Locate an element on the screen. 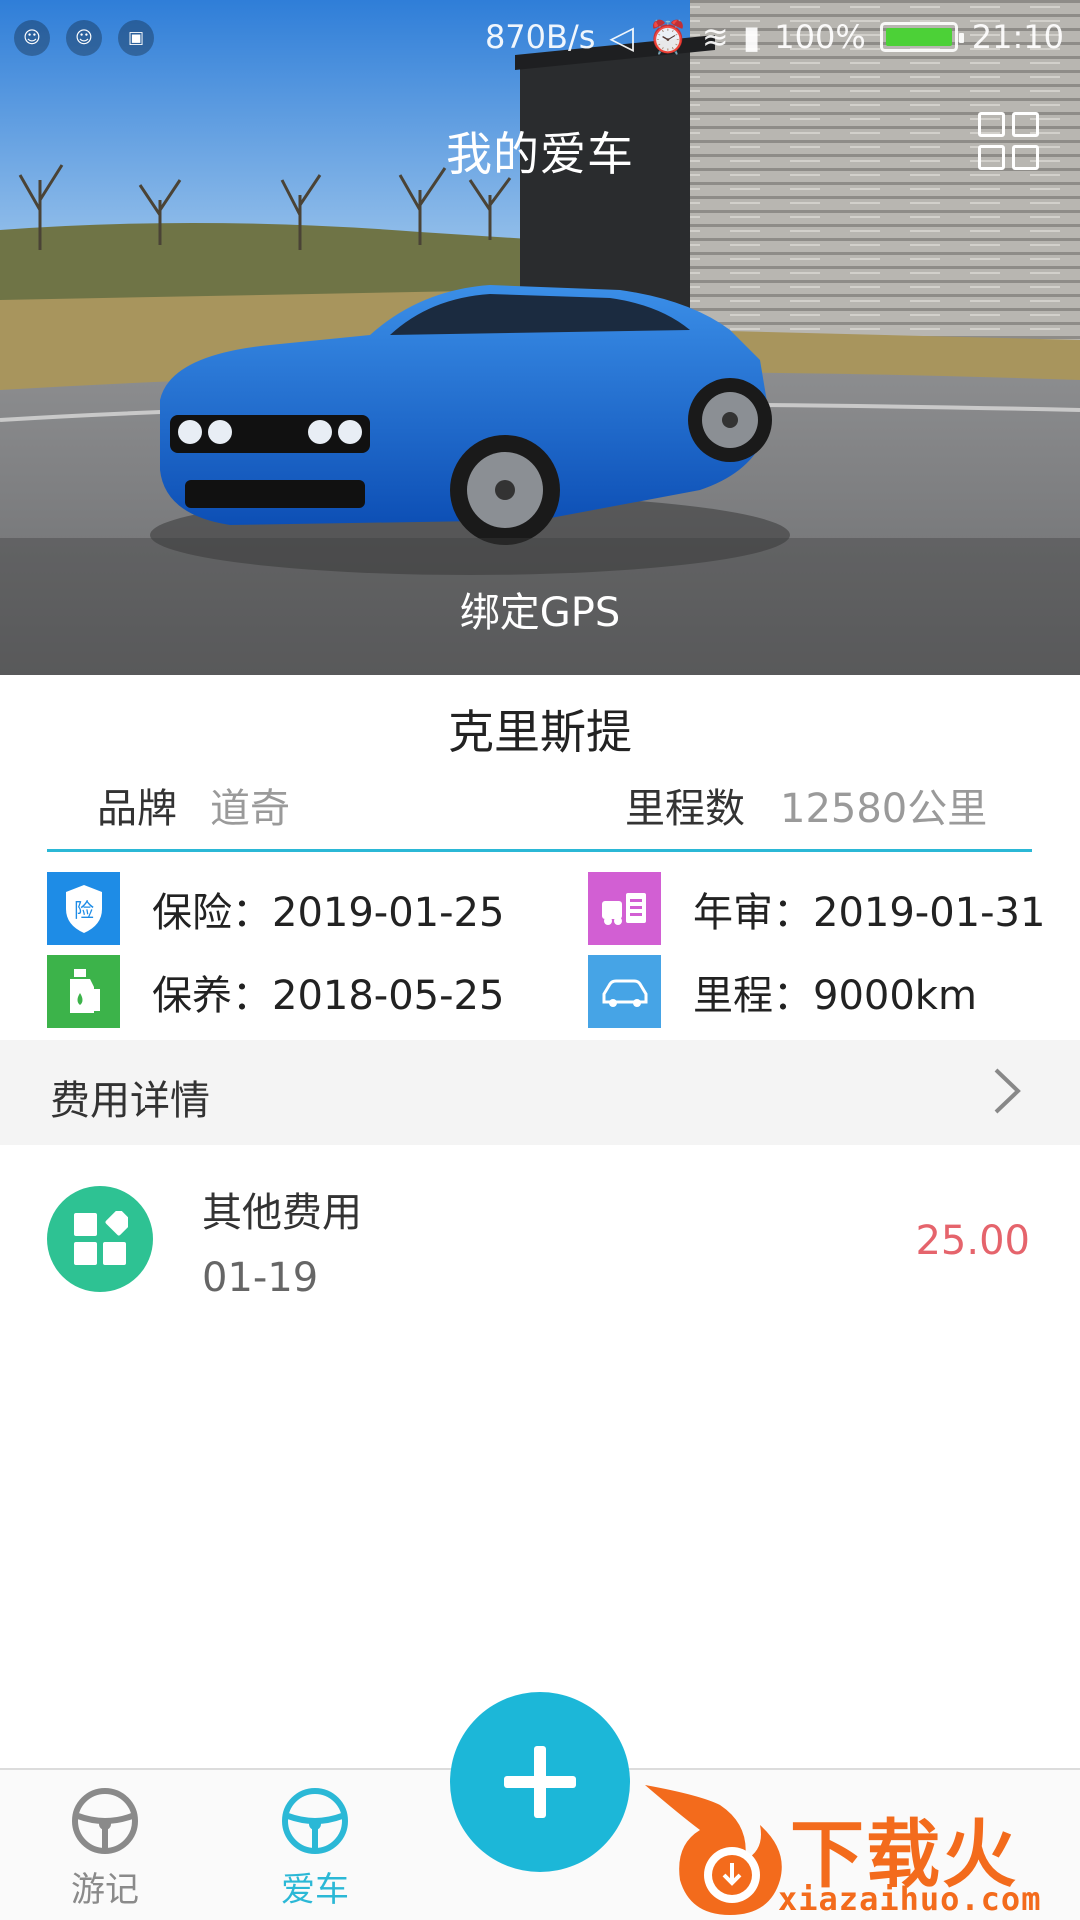 This screenshot has width=1080, height=1920. insurance-icon: 险 is located at coordinates (83, 908).